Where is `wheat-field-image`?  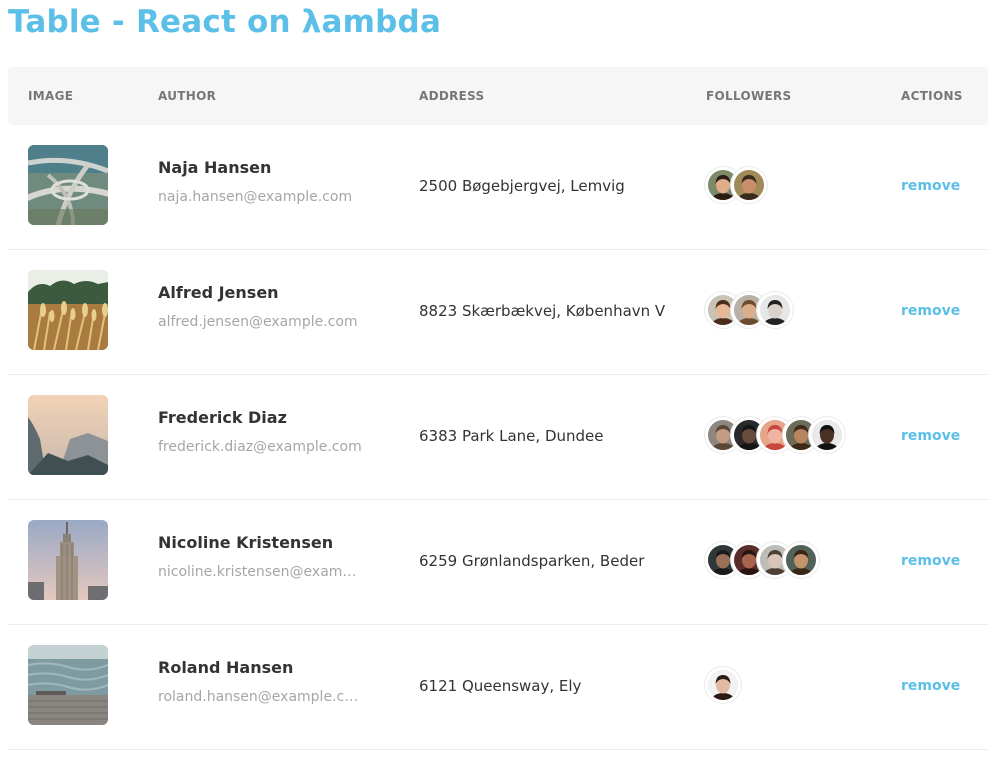 wheat-field-image is located at coordinates (68, 310).